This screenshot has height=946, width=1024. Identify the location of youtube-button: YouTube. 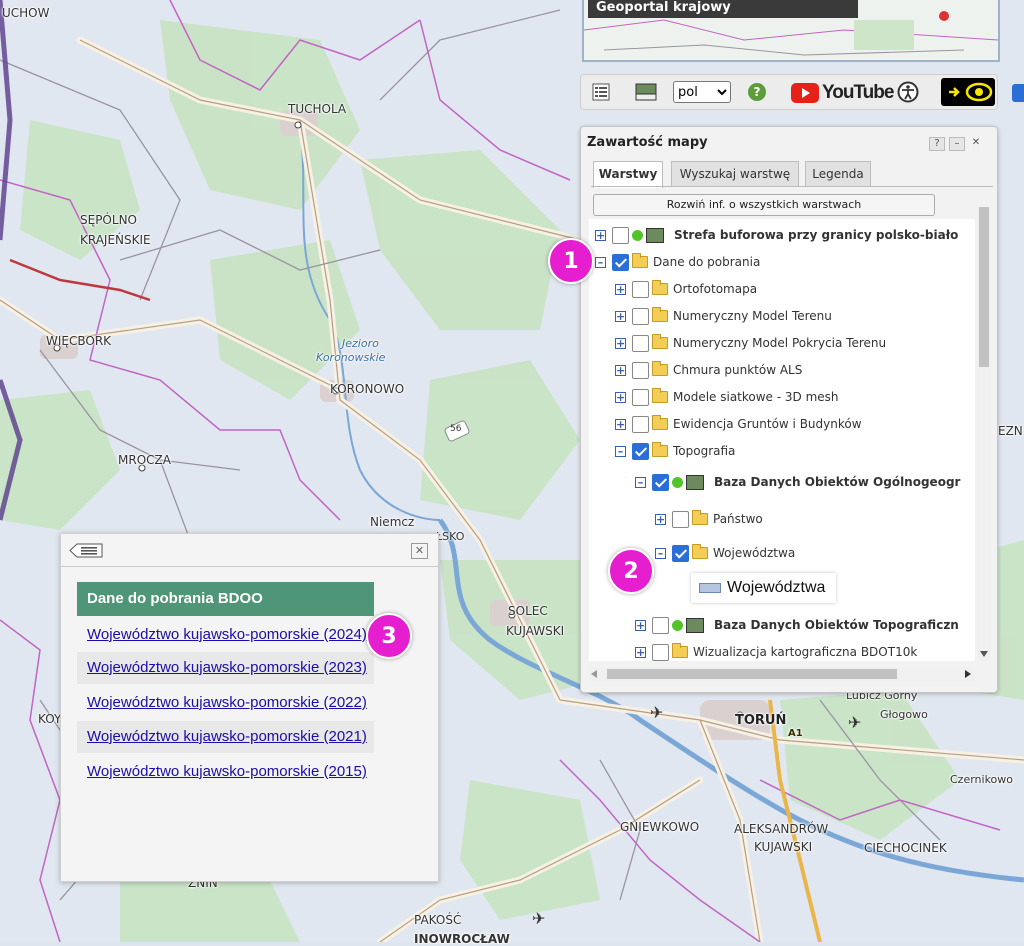
(842, 93).